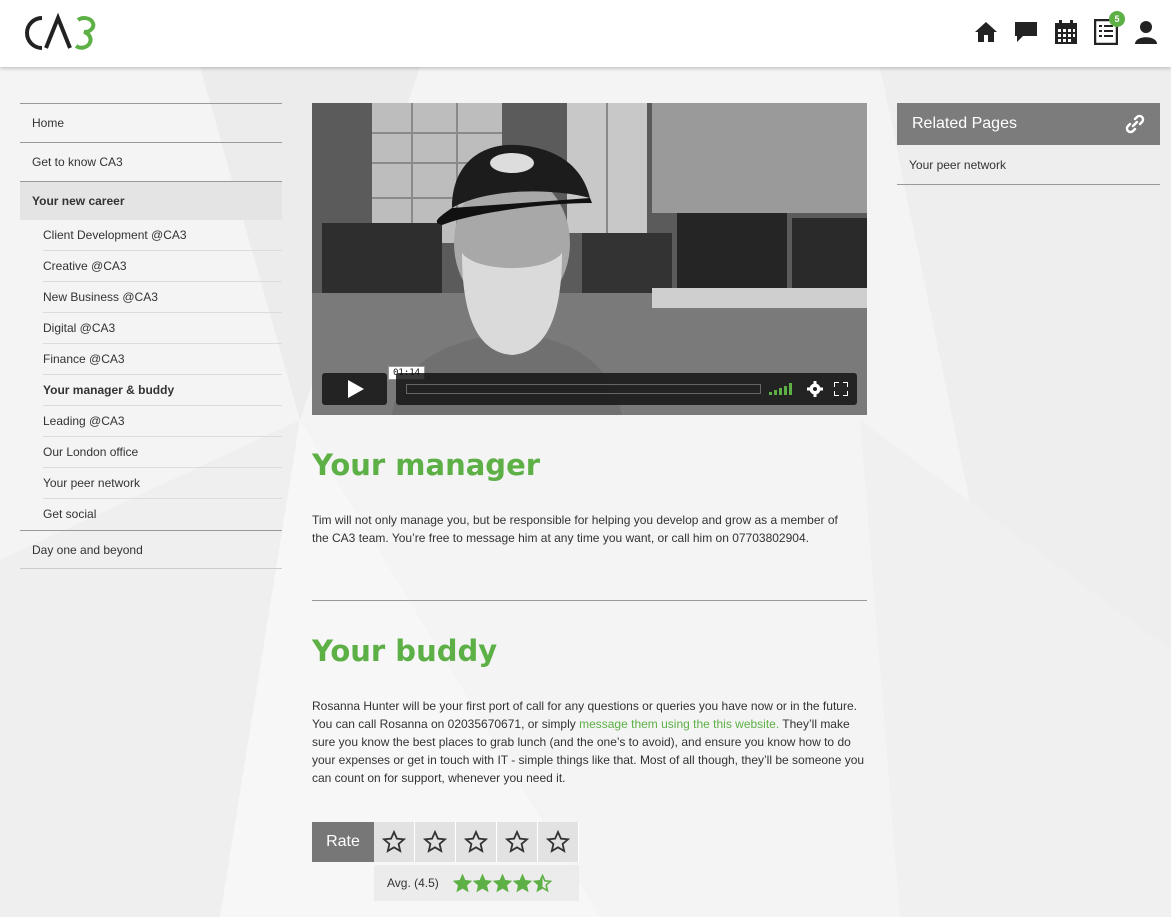 This screenshot has height=917, width=1171. What do you see at coordinates (151, 549) in the screenshot?
I see `nav-item-day-one: Day one and beyond` at bounding box center [151, 549].